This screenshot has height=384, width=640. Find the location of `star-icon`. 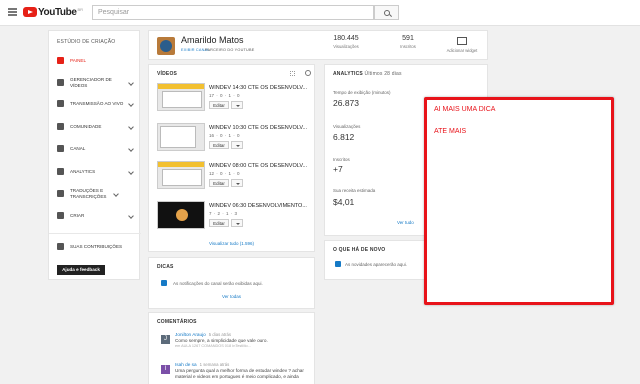

star-icon is located at coordinates (164, 283).